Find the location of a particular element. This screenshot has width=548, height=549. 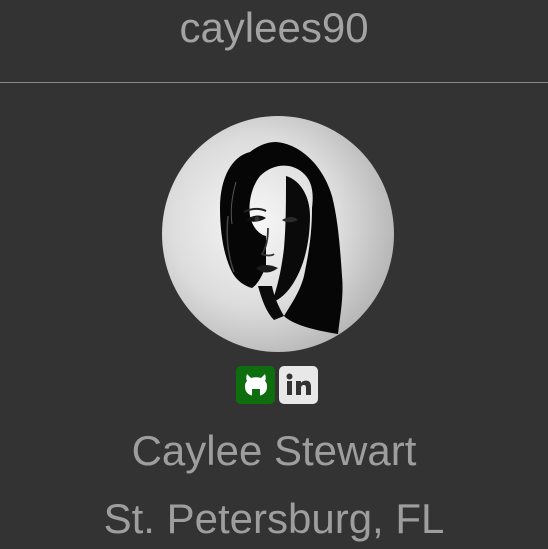

username-title: caylees90 is located at coordinates (274, 27).